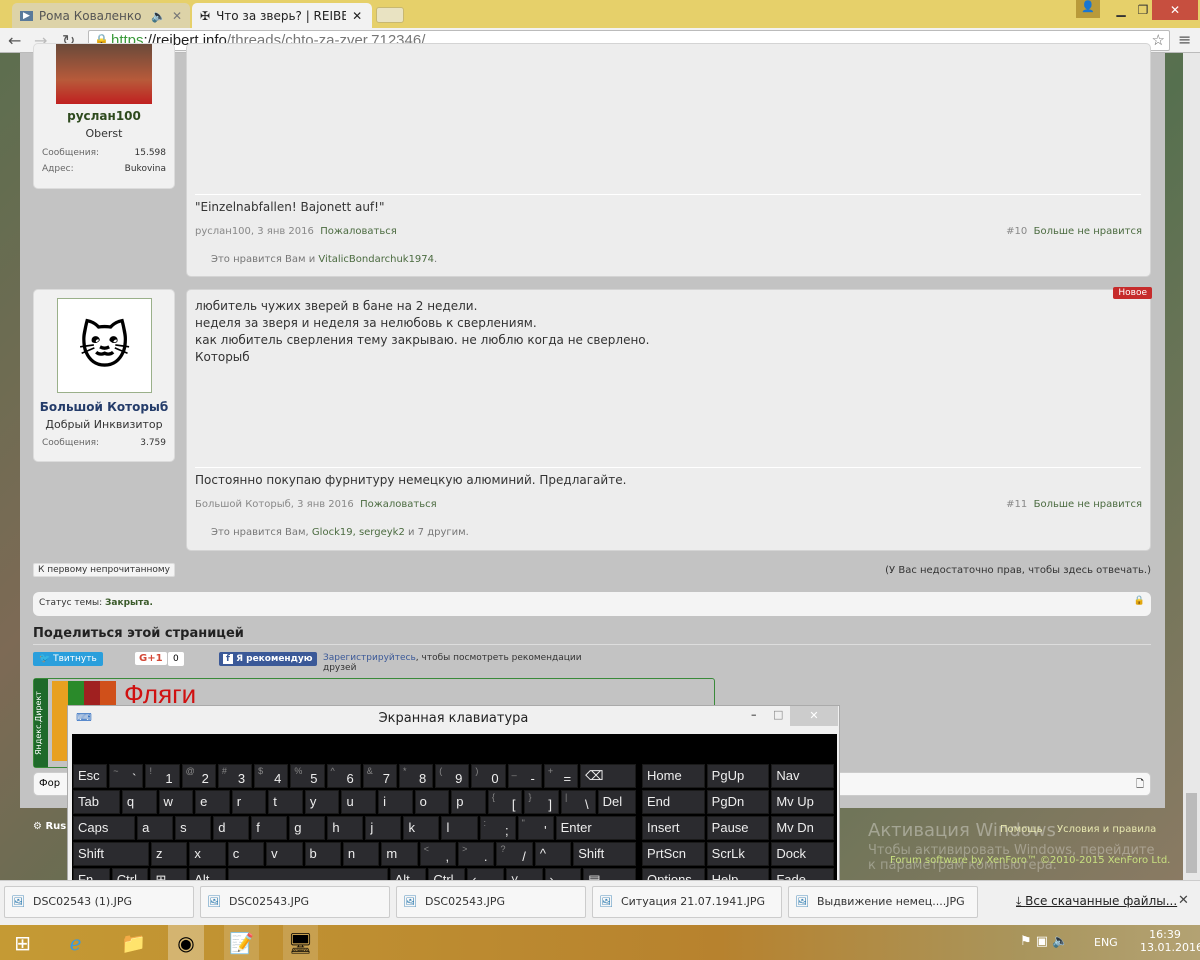 This screenshot has height=960, width=1200. I want to click on key-Enter: Enter, so click(595, 828).